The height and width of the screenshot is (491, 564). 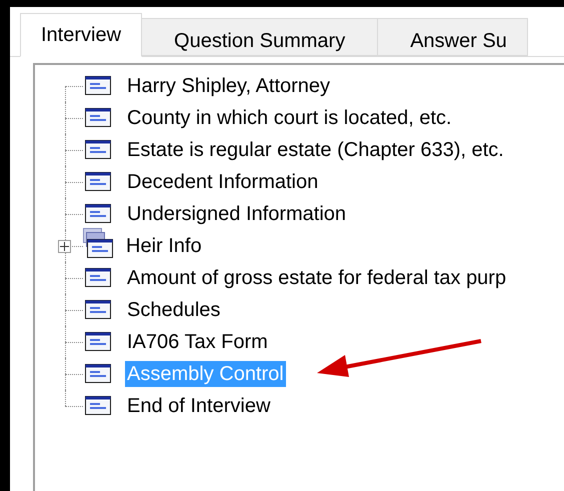 I want to click on tree-item: End of Interview, so click(x=198, y=406).